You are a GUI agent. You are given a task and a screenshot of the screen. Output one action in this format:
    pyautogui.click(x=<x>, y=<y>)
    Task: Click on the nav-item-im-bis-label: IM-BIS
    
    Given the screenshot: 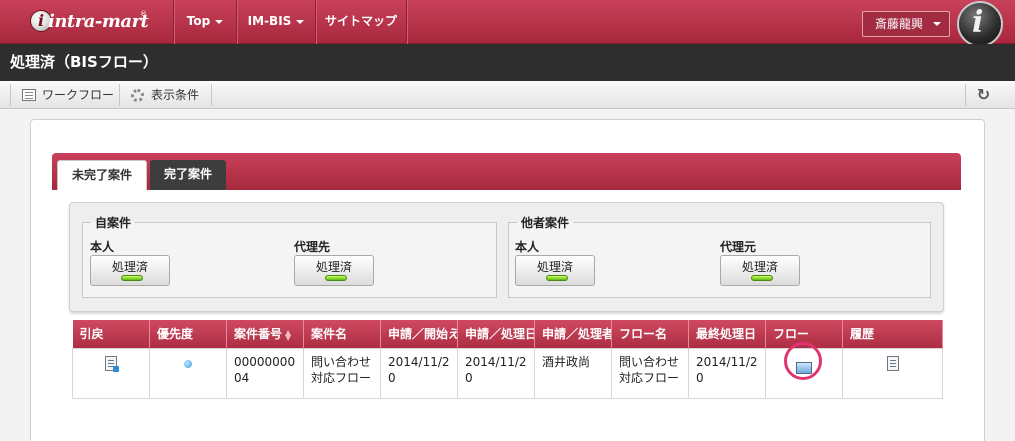 What is the action you would take?
    pyautogui.click(x=269, y=21)
    